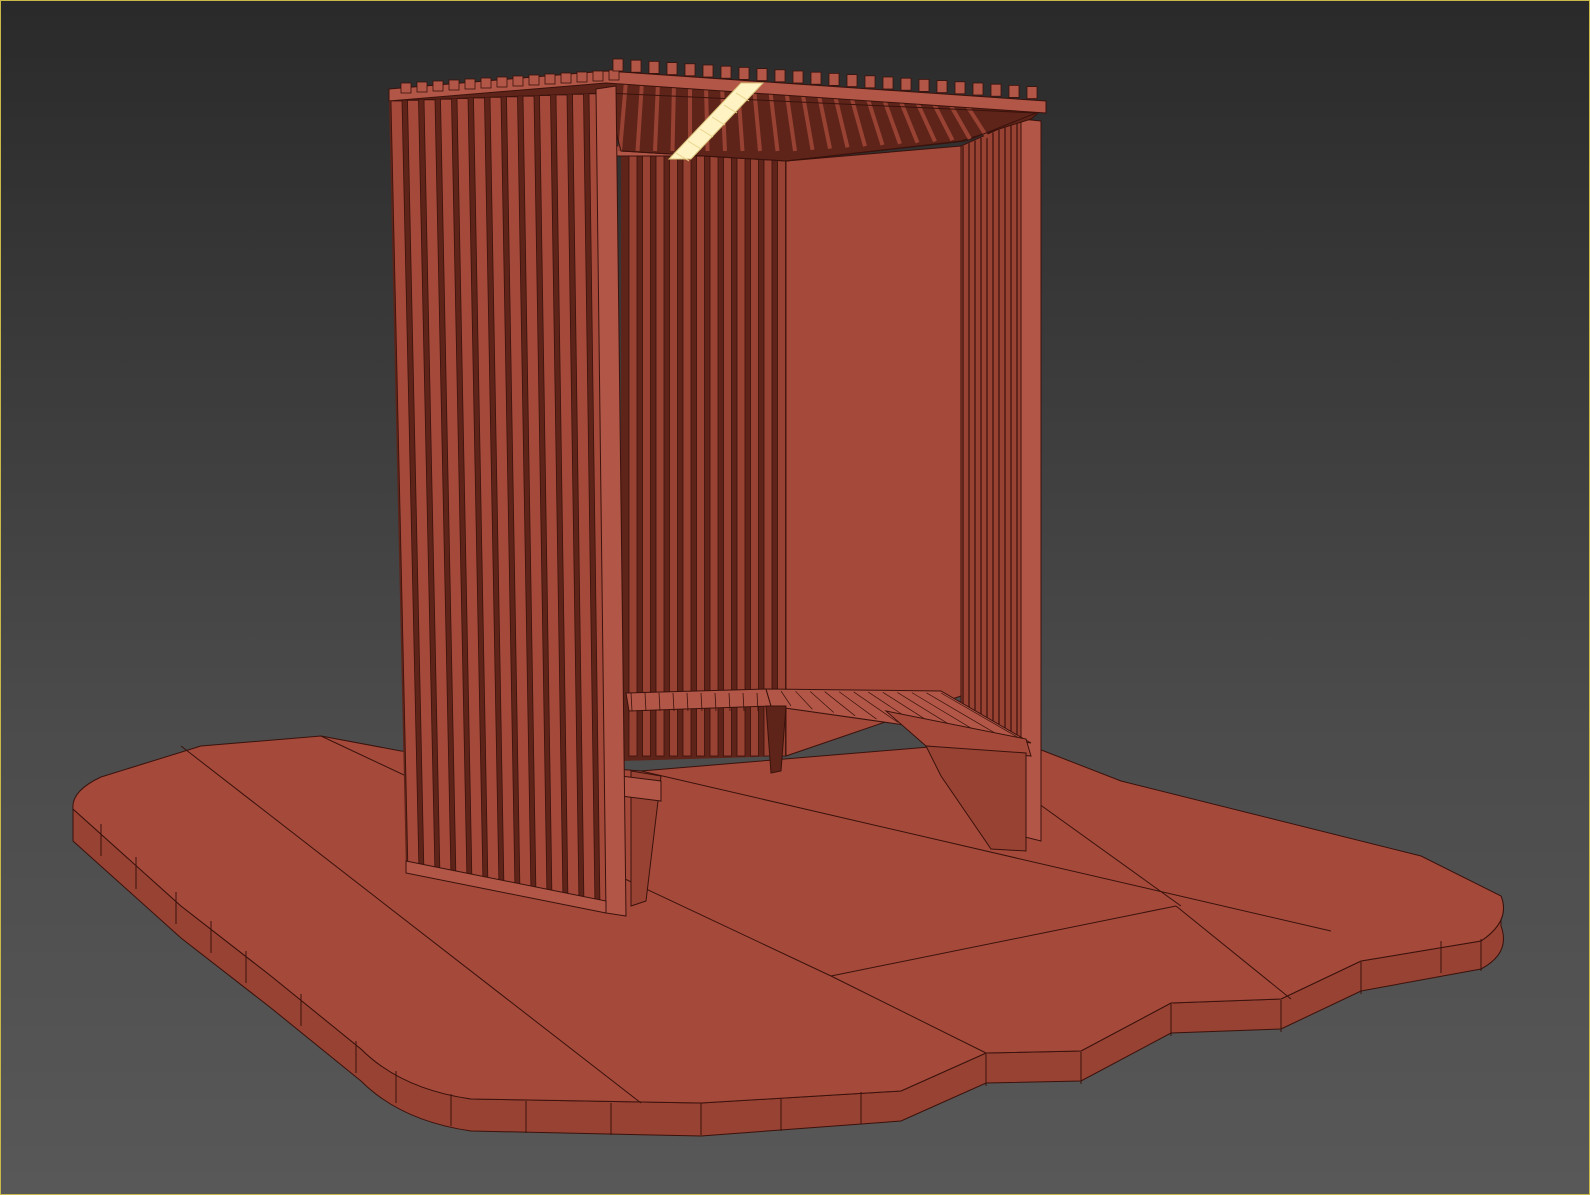 This screenshot has height=1195, width=1590. What do you see at coordinates (1031, 480) in the screenshot?
I see `side-post` at bounding box center [1031, 480].